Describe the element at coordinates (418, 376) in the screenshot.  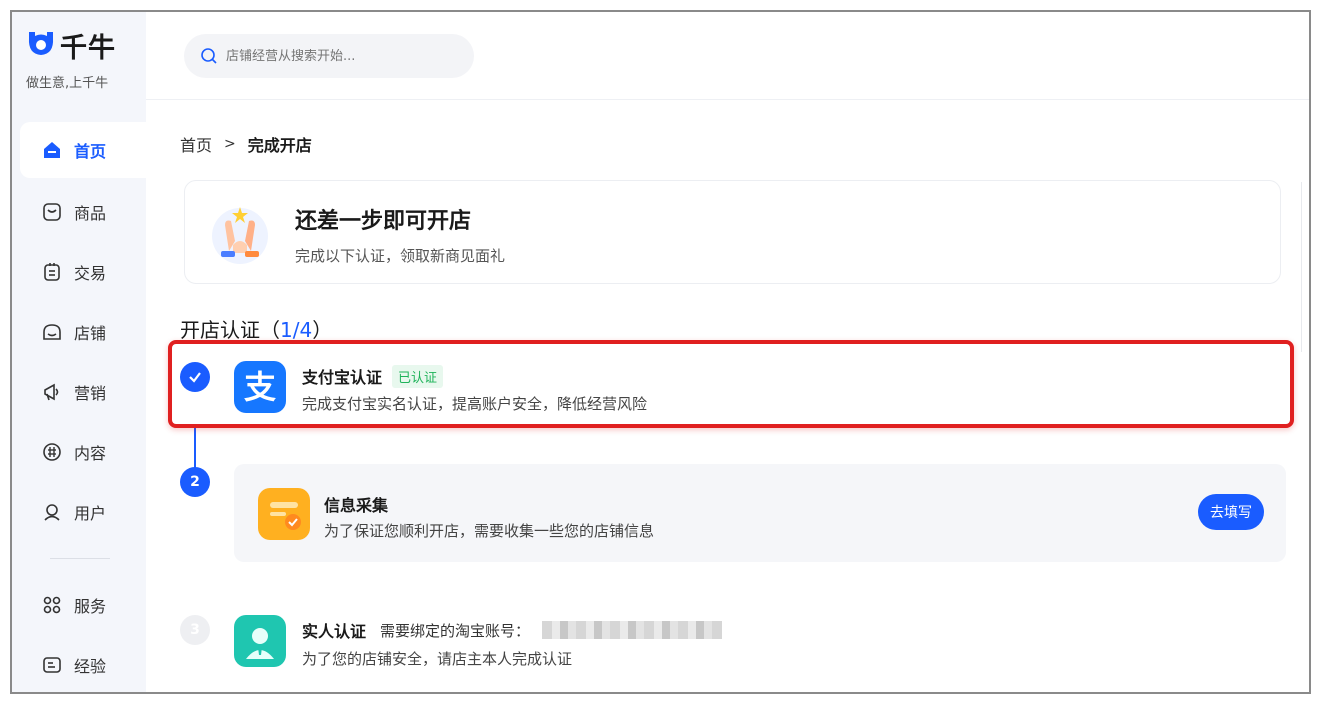
I see `status-badge: 已认证` at that location.